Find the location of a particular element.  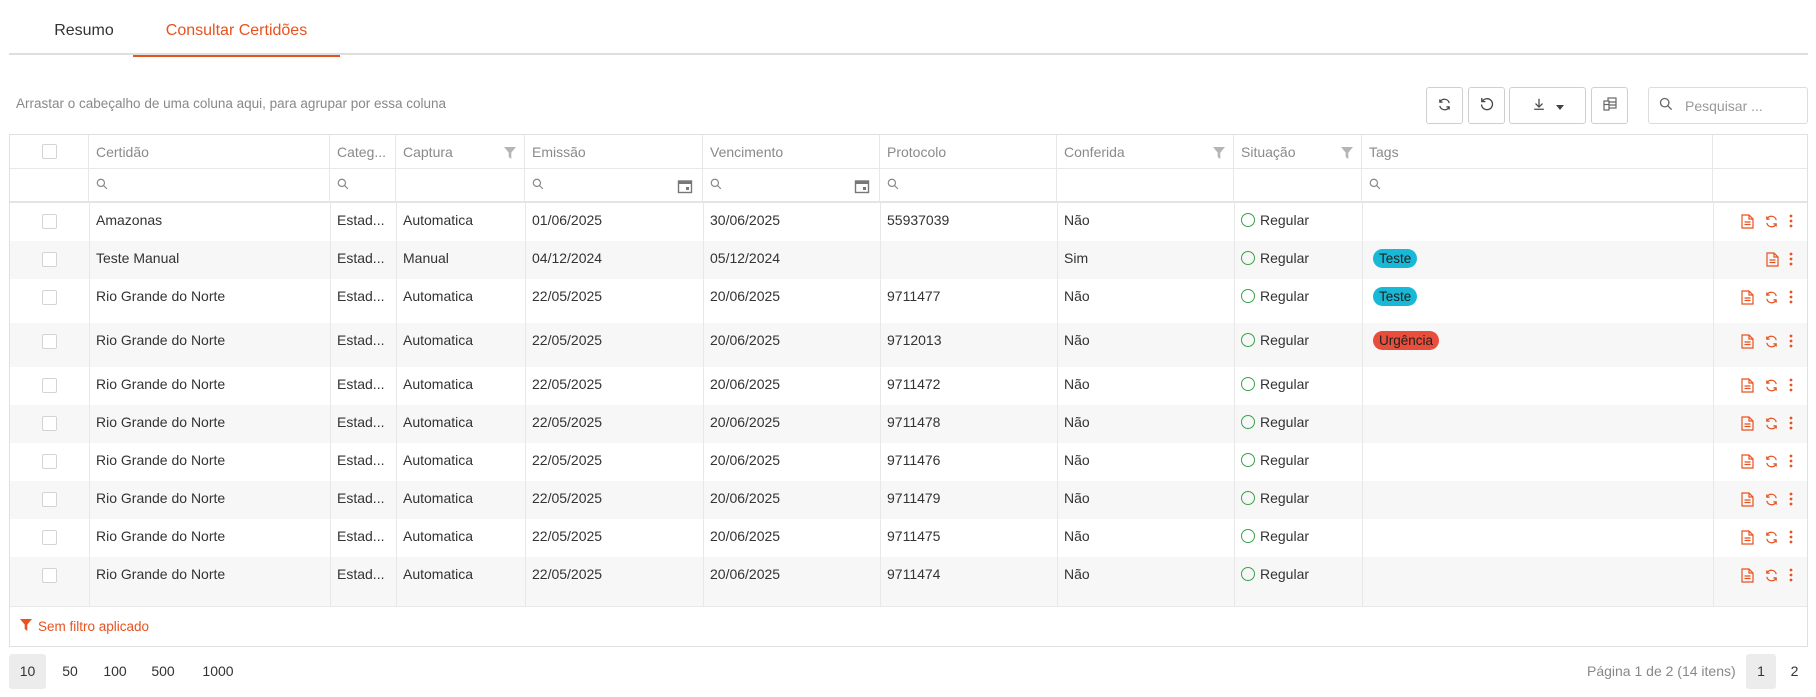

header-conferida: Conferida is located at coordinates (1145, 151).